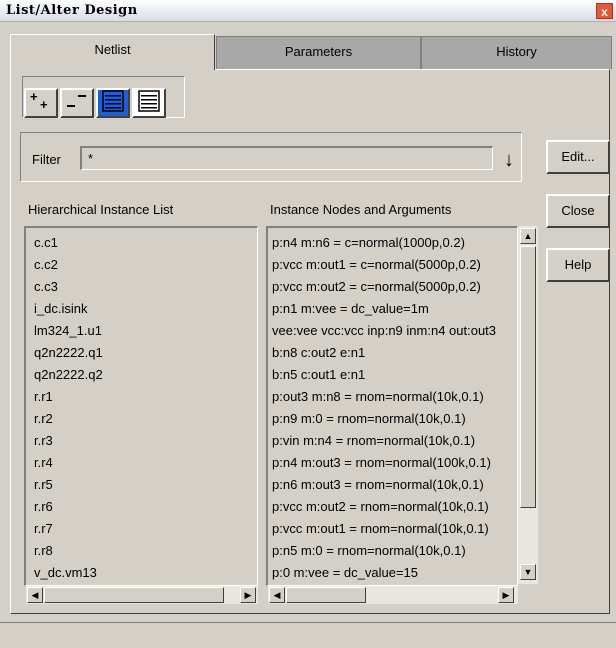  What do you see at coordinates (378, 397) in the screenshot?
I see `list-item: p:out3 m:n8 = rnom=normal(10k,0.1)` at bounding box center [378, 397].